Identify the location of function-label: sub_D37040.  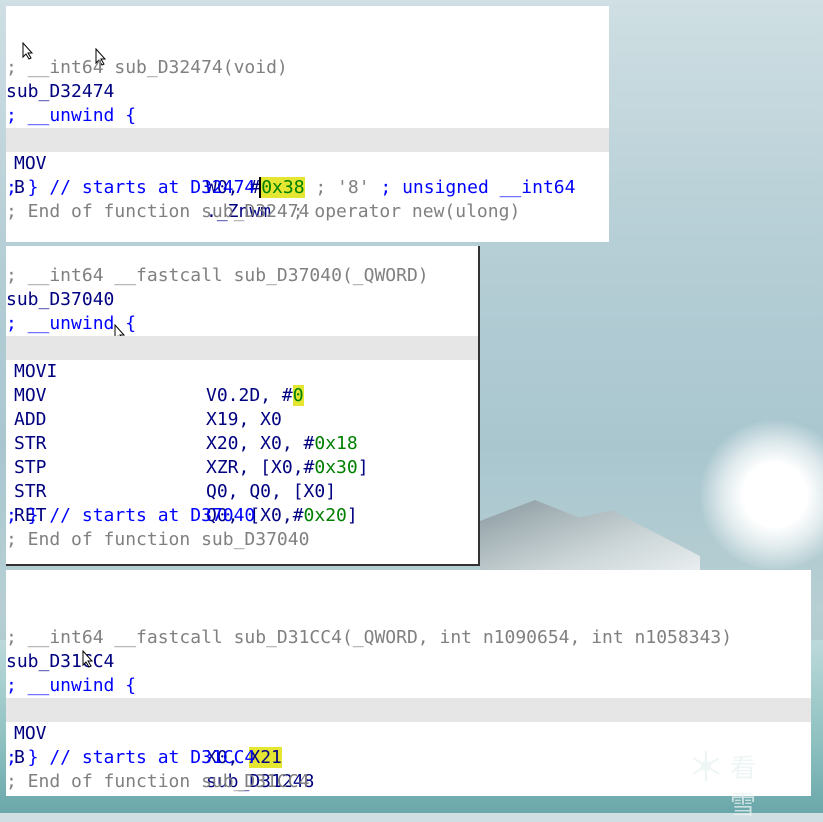
(242, 300).